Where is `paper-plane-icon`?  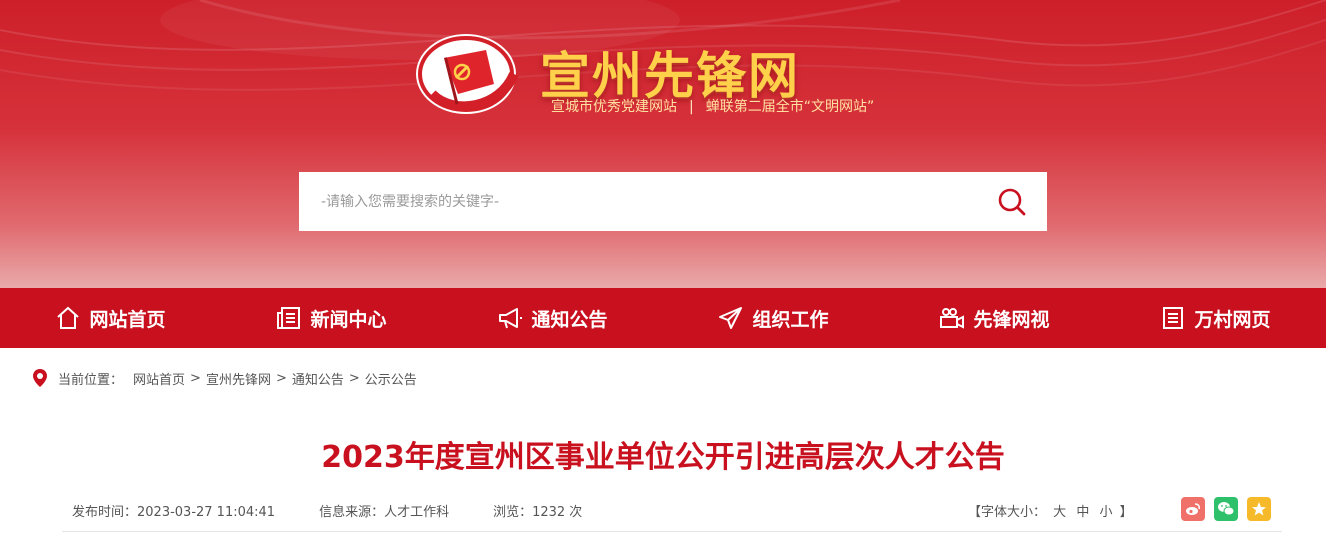
paper-plane-icon is located at coordinates (731, 318).